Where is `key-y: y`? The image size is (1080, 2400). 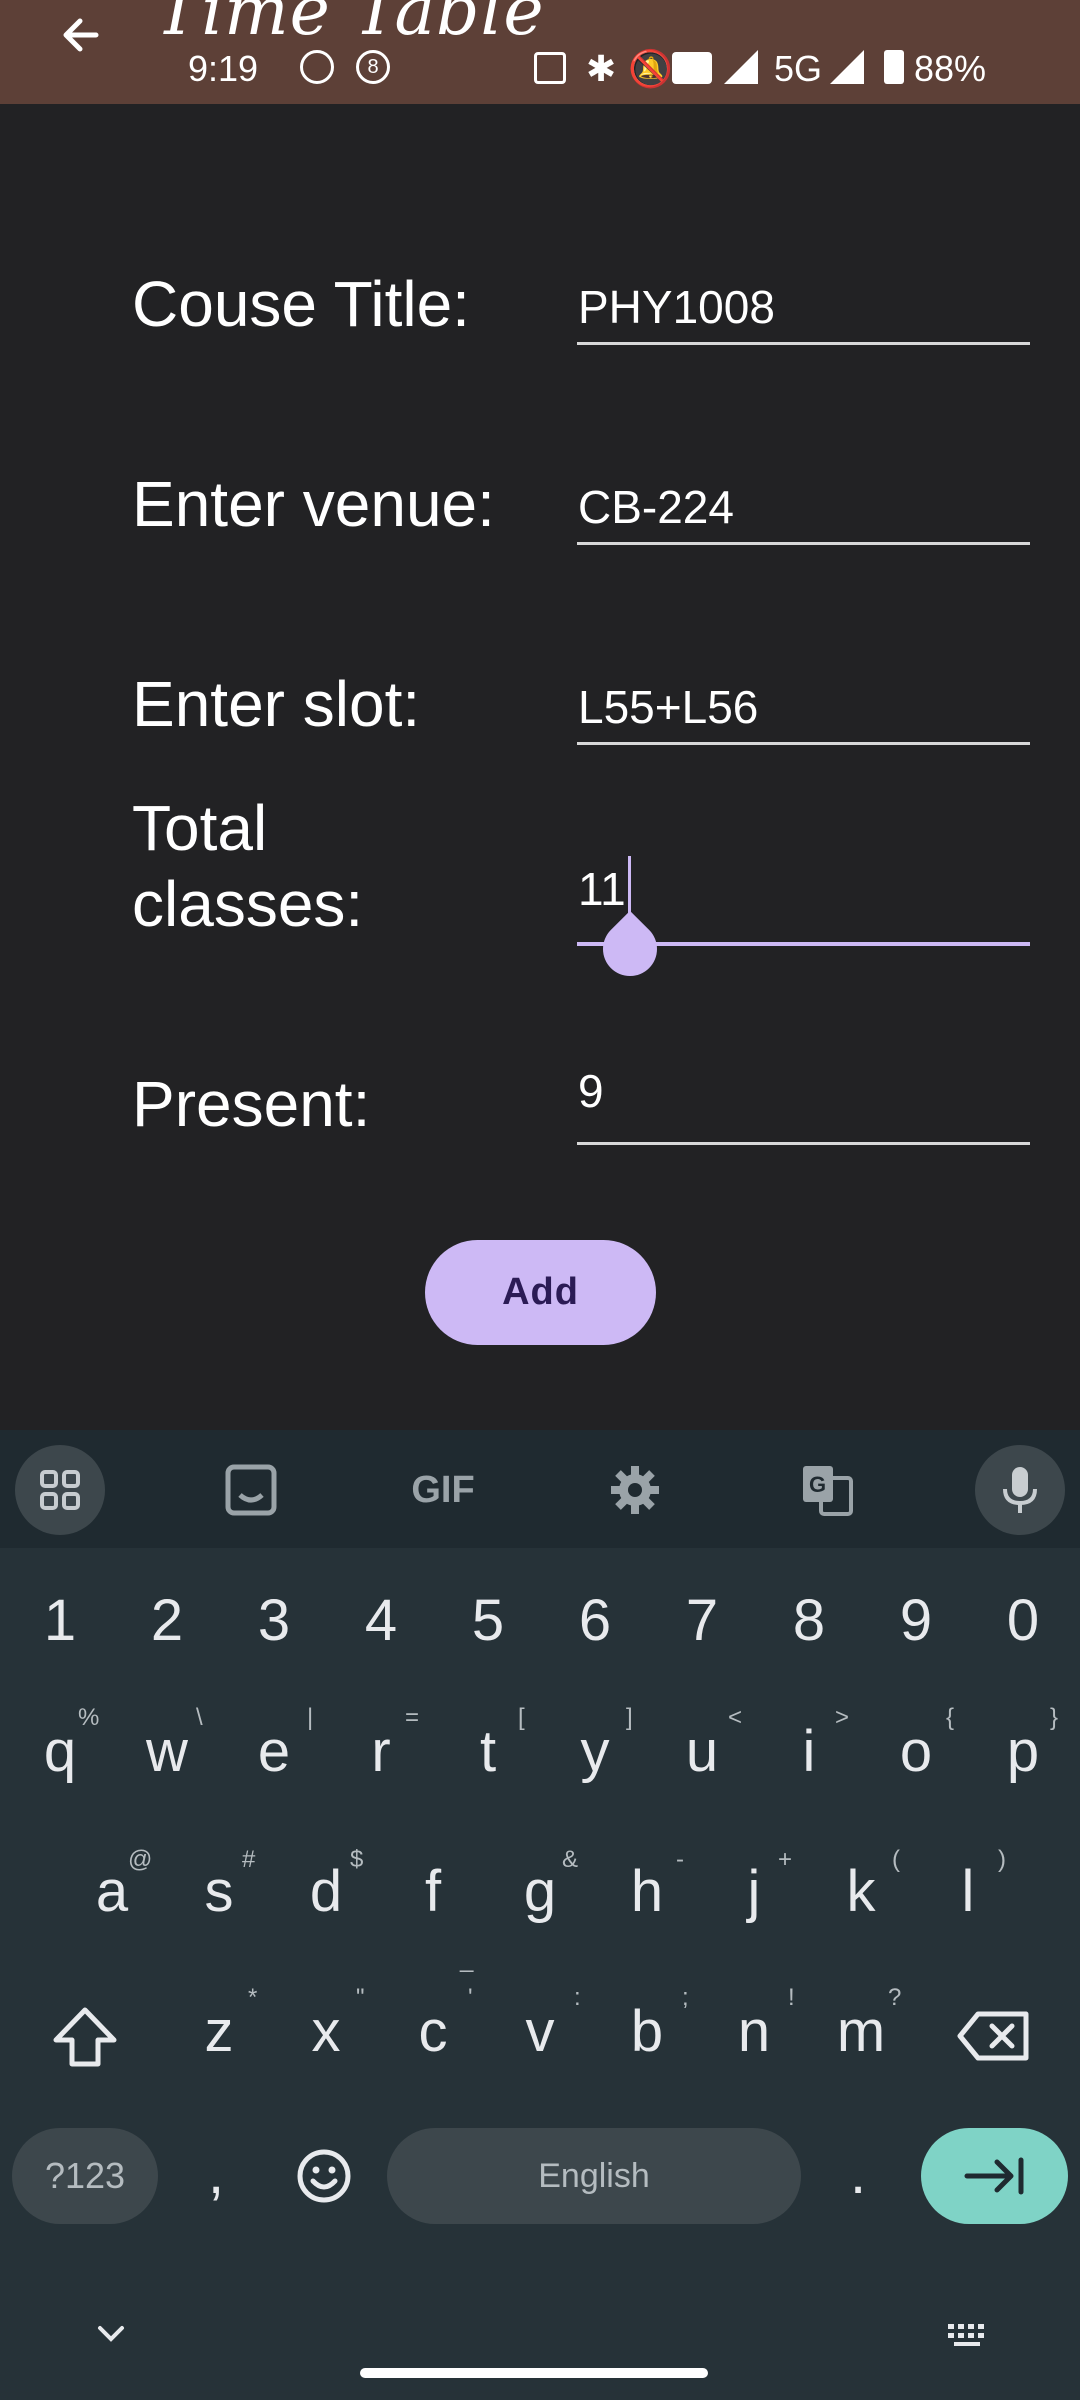 key-y: y is located at coordinates (595, 1751).